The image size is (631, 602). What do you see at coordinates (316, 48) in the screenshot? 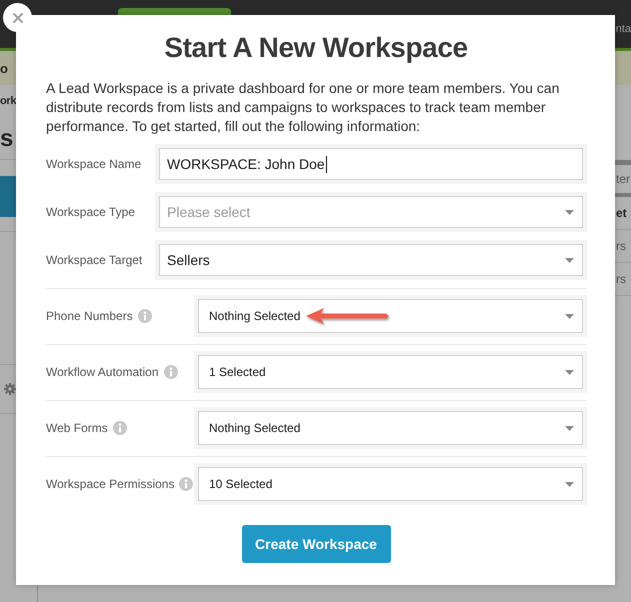
I see `dialog-title: Start A New Workspace` at bounding box center [316, 48].